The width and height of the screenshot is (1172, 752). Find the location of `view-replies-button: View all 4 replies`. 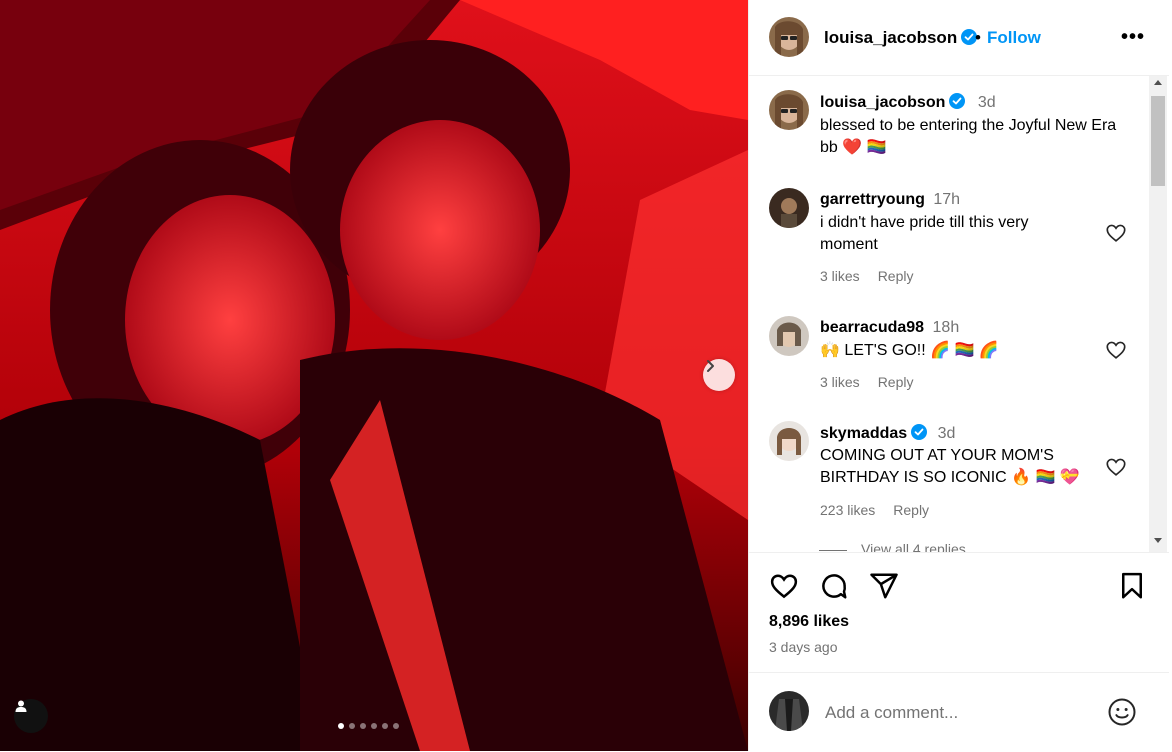

view-replies-button: View all 4 replies is located at coordinates (892, 546).